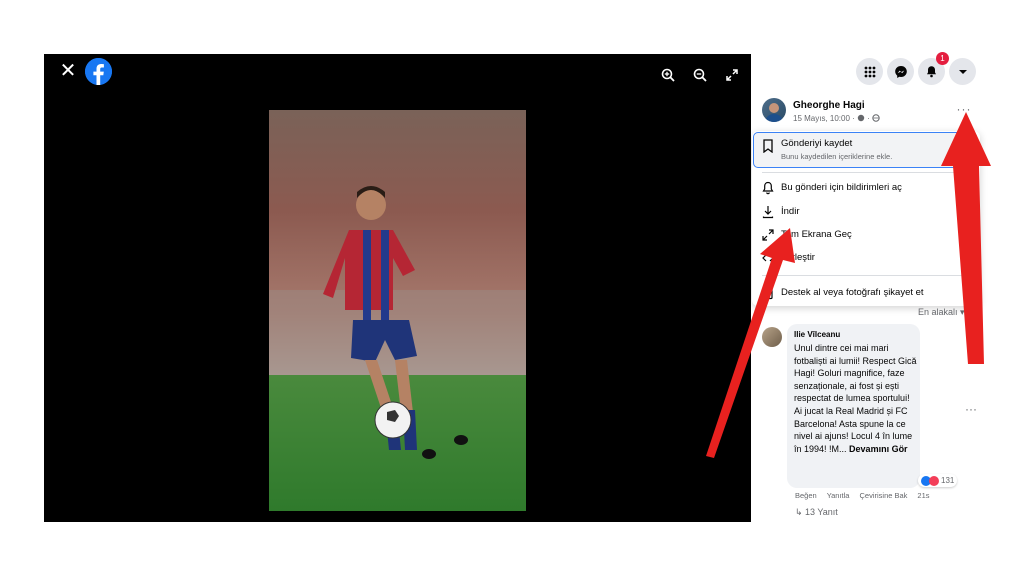  I want to click on comment-actions: Beğen Yanıtla Çevirisine Bak 21s, so click(862, 495).